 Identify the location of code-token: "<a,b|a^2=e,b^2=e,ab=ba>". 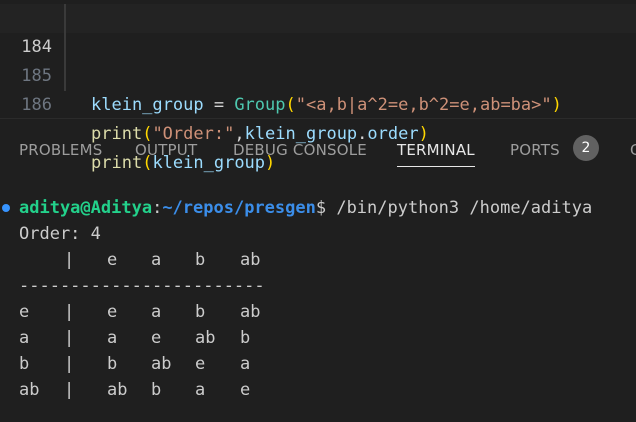
(423, 105).